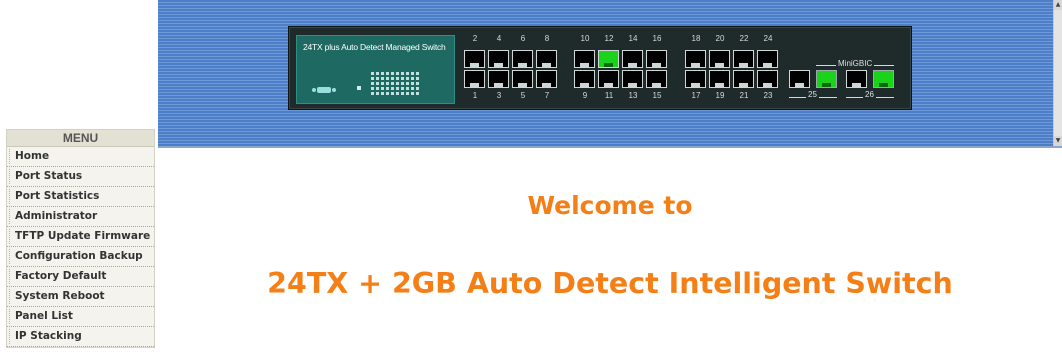 This screenshot has height=356, width=1062. What do you see at coordinates (80, 337) in the screenshot?
I see `menu-item-ip-stacking: IP Stacking` at bounding box center [80, 337].